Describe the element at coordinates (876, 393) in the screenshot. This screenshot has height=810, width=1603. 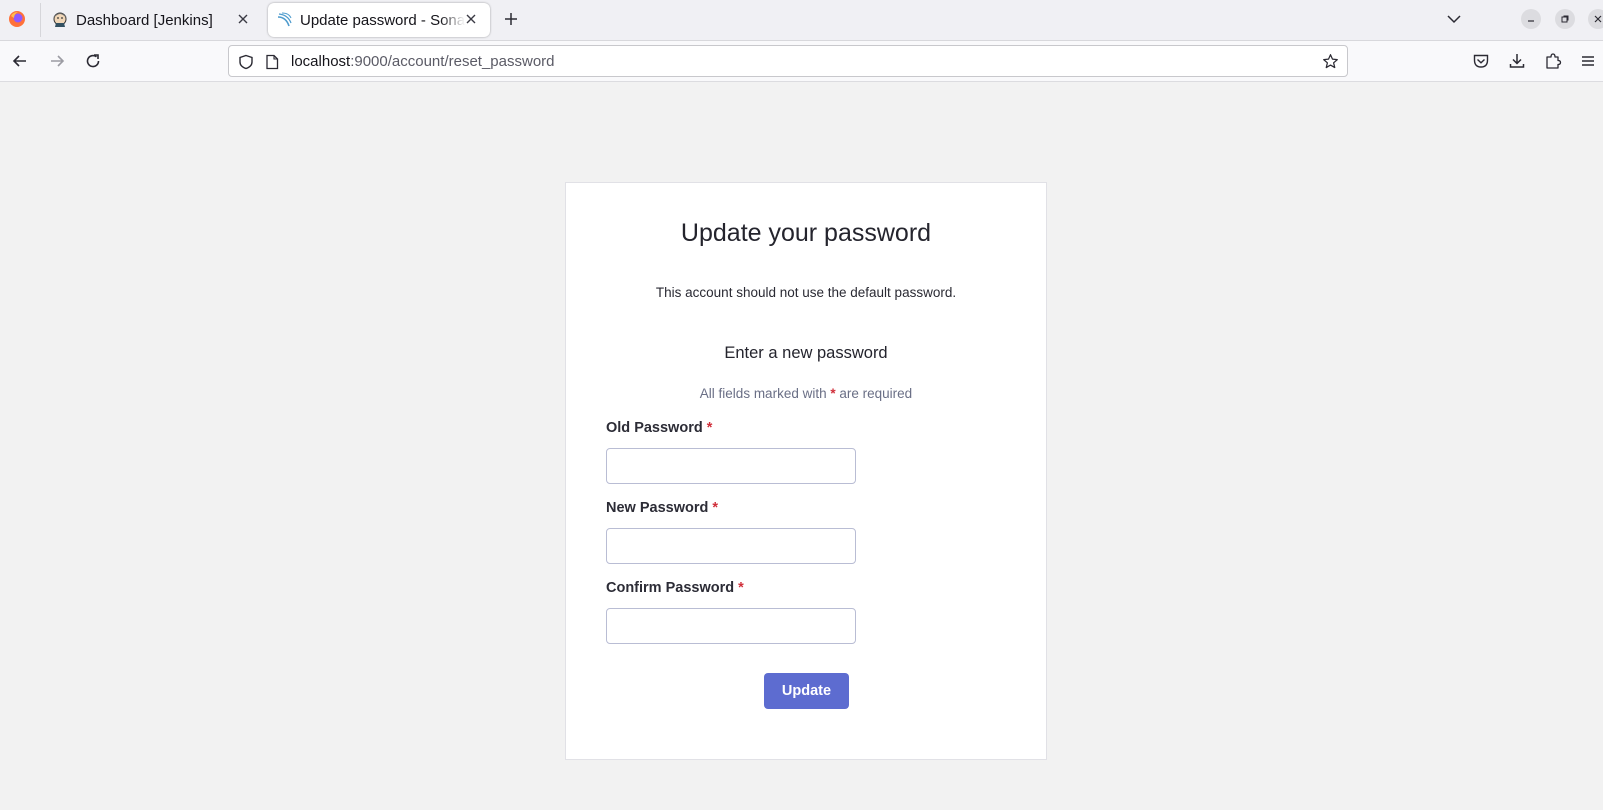
I see `required-hint-suffix: are required` at that location.